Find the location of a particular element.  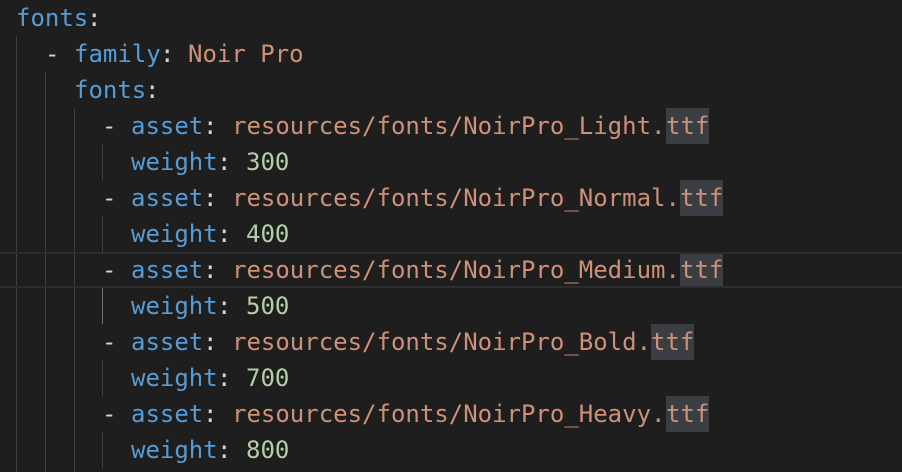

code-line: - family : Noir Pro is located at coordinates (451, 54).